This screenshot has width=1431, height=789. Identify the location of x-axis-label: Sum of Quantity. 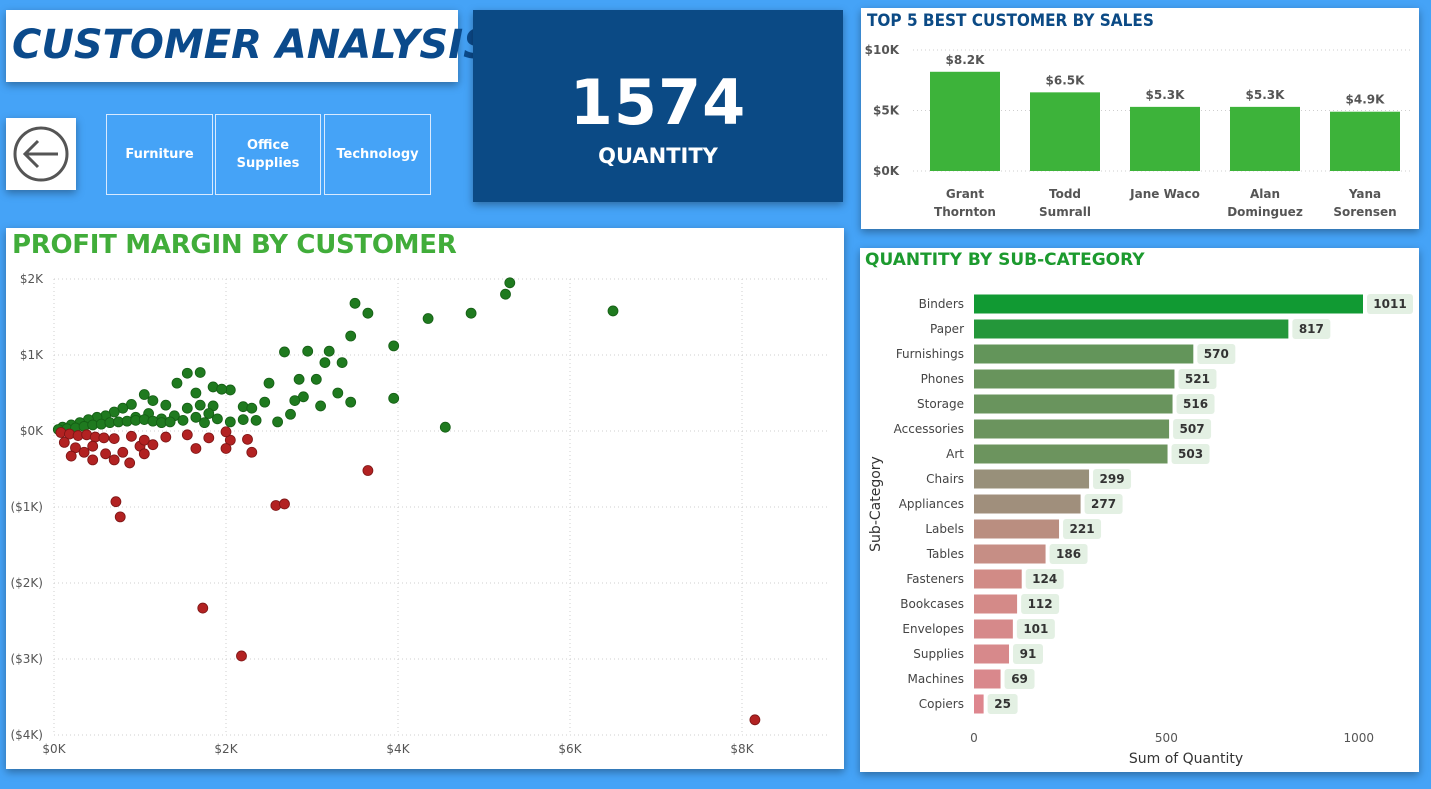
(1186, 759).